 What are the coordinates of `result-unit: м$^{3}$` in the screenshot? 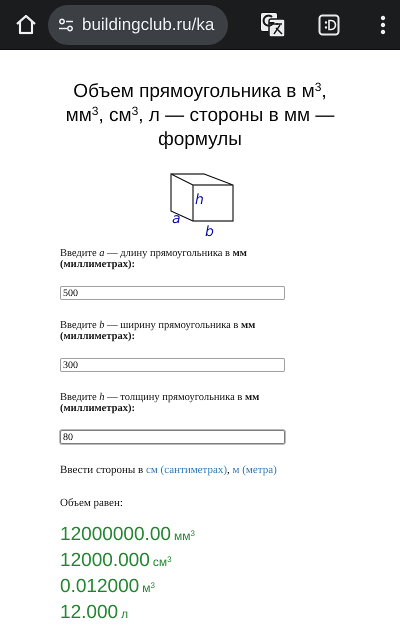 It's located at (148, 588).